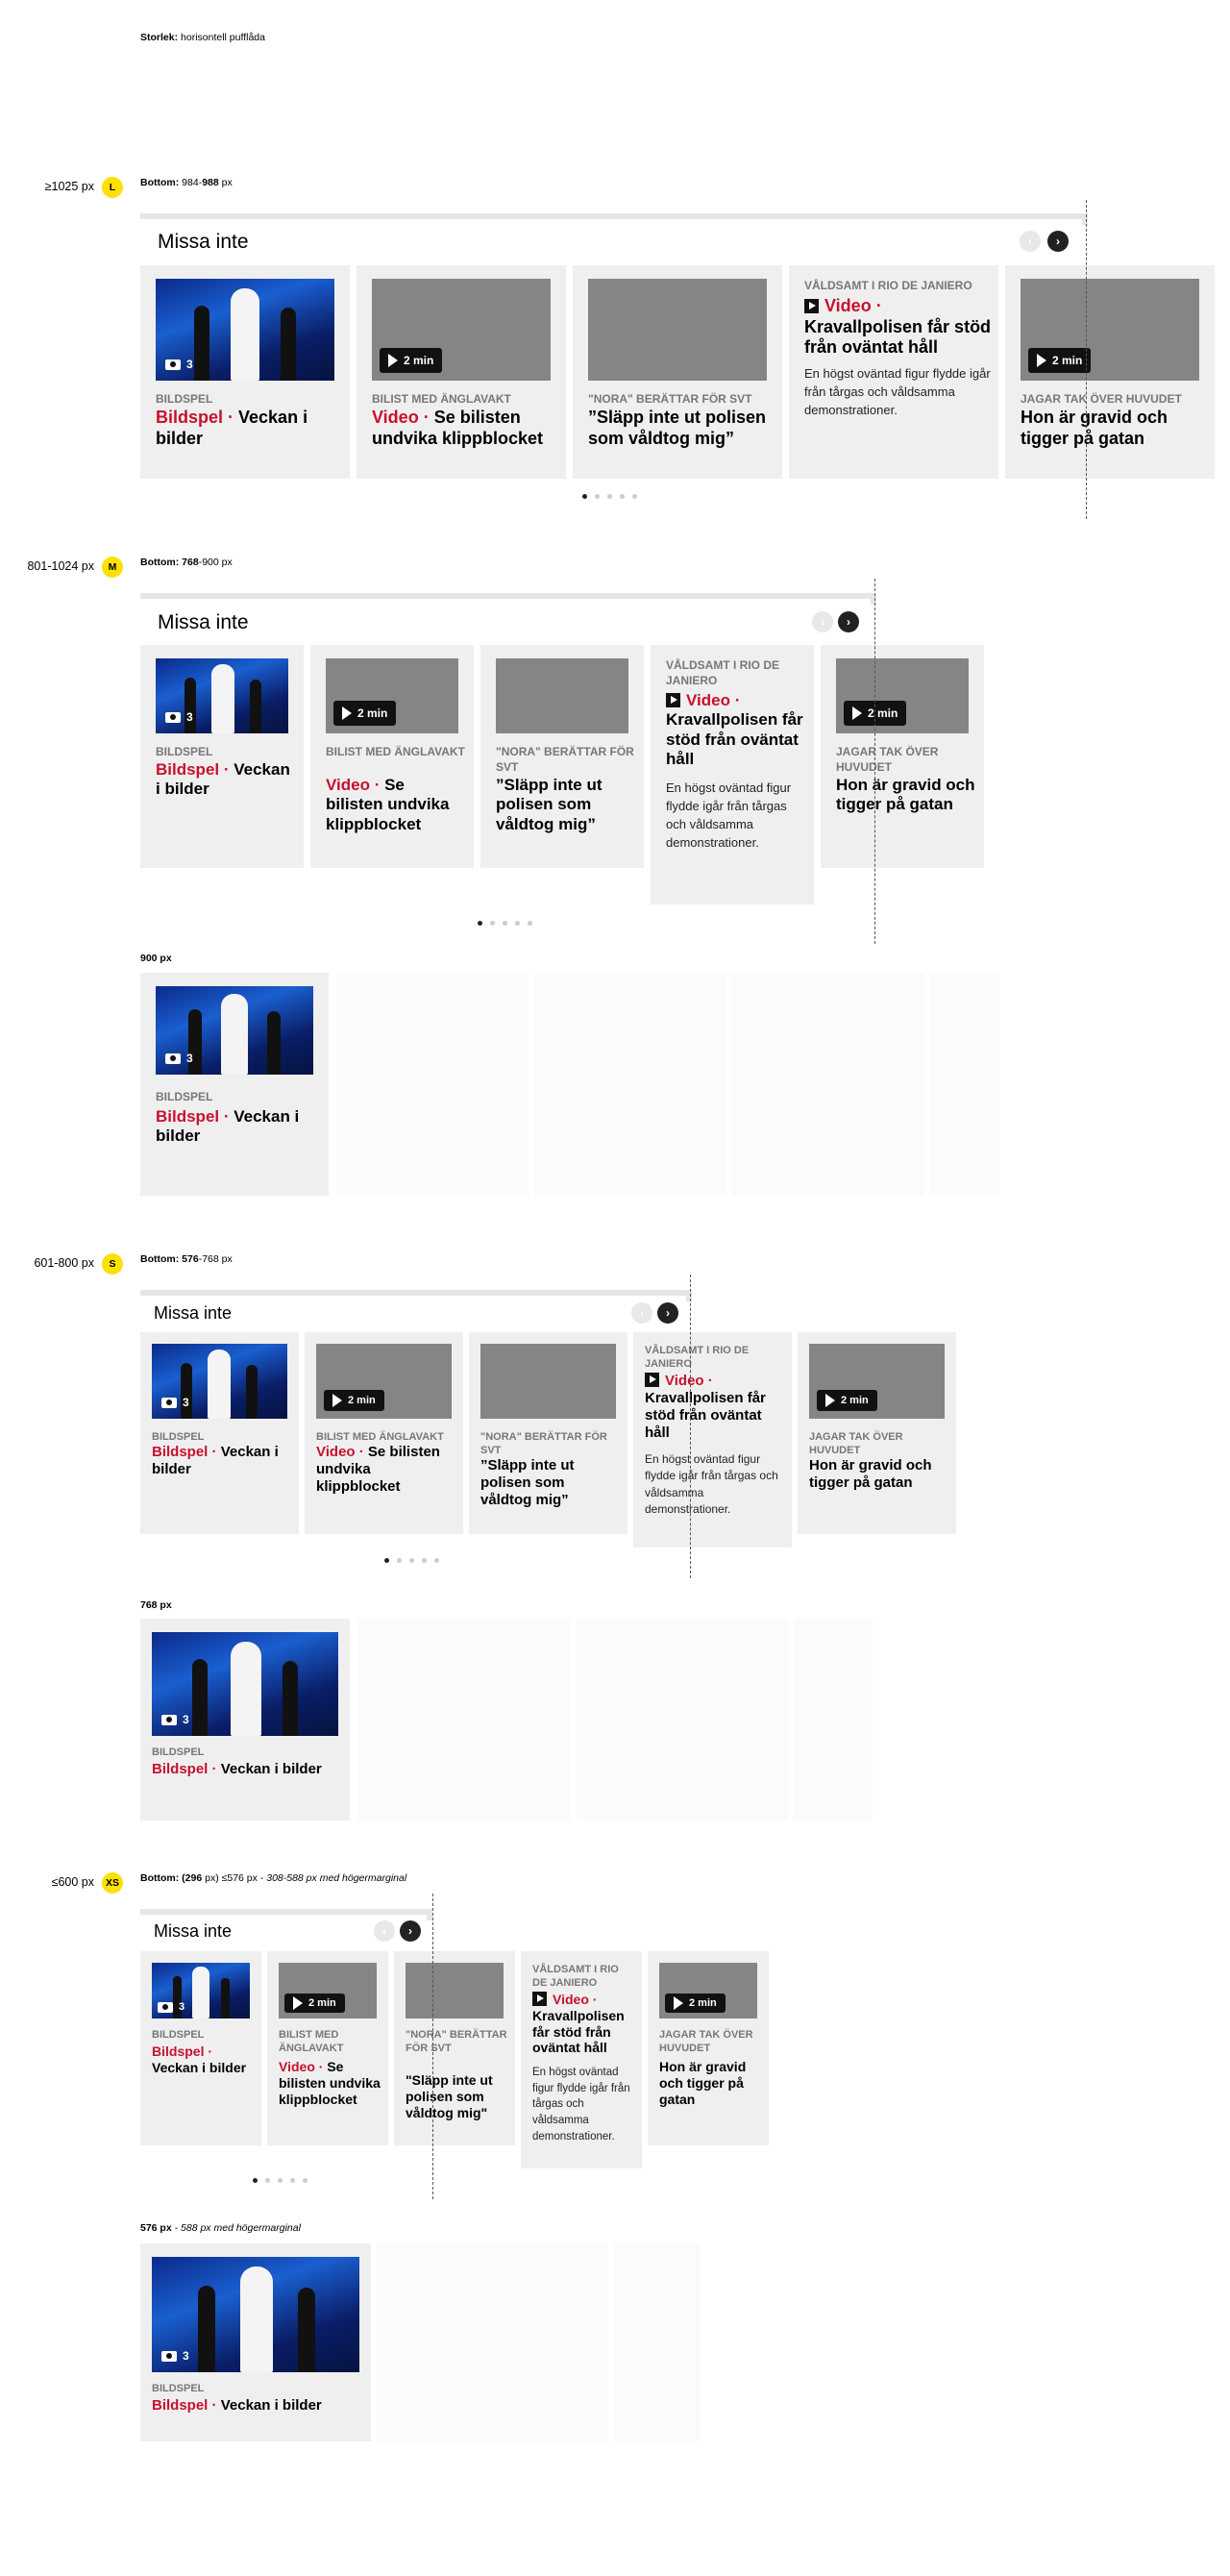 This screenshot has width=1230, height=2576. I want to click on size-header: Storlek: horisontell pufflåda, so click(203, 37).